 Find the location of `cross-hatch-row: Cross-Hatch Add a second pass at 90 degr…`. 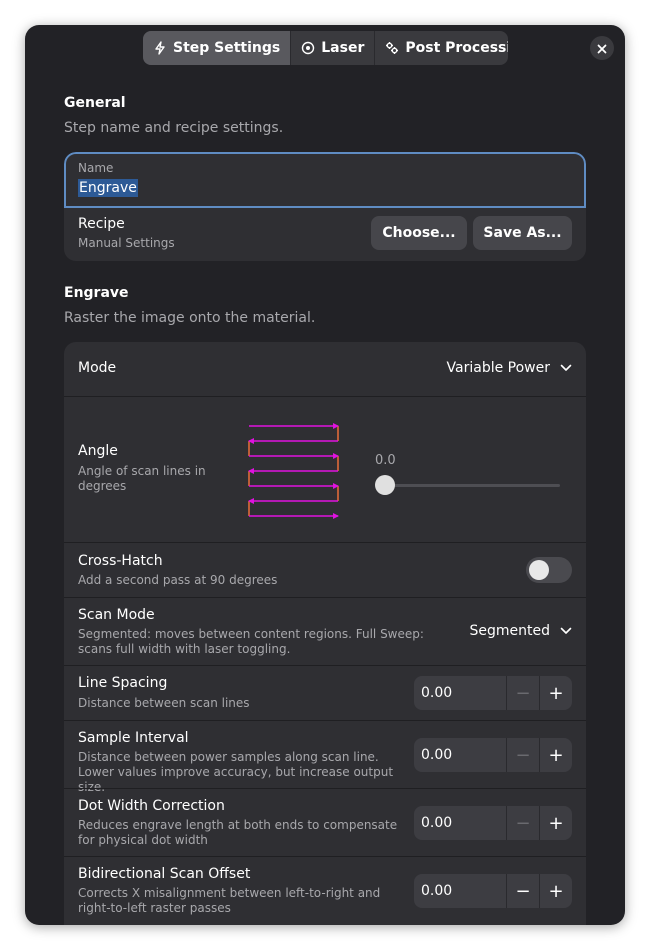

cross-hatch-row: Cross-Hatch Add a second pass at 90 degr… is located at coordinates (325, 569).